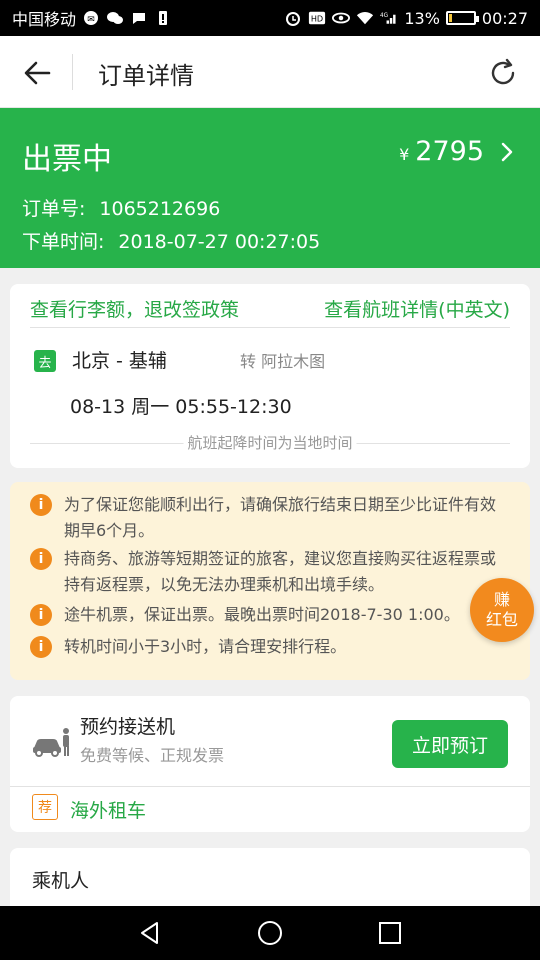  I want to click on notice-item: i 转机时间小于3小时，请合理安排行程。, so click(270, 647).